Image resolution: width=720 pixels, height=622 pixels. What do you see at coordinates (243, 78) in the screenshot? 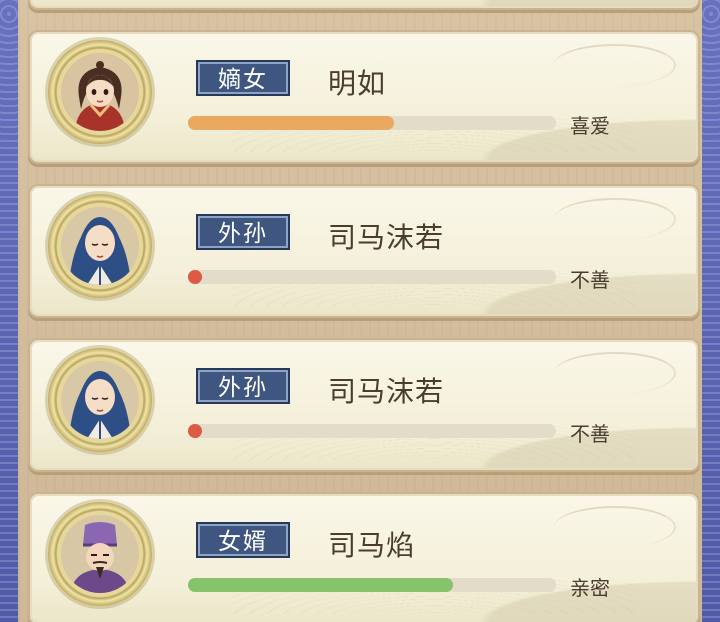
I see `relation-tag: 嫡女` at bounding box center [243, 78].